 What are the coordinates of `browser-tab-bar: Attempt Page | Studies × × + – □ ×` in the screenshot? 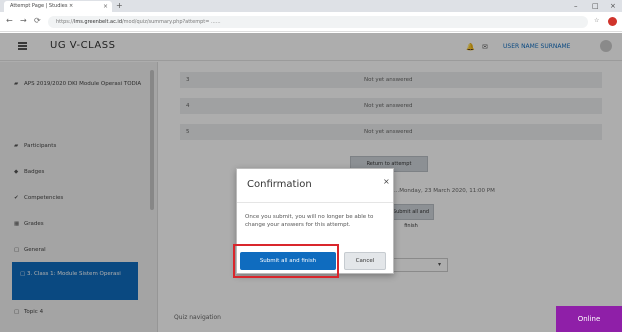 It's located at (311, 6).